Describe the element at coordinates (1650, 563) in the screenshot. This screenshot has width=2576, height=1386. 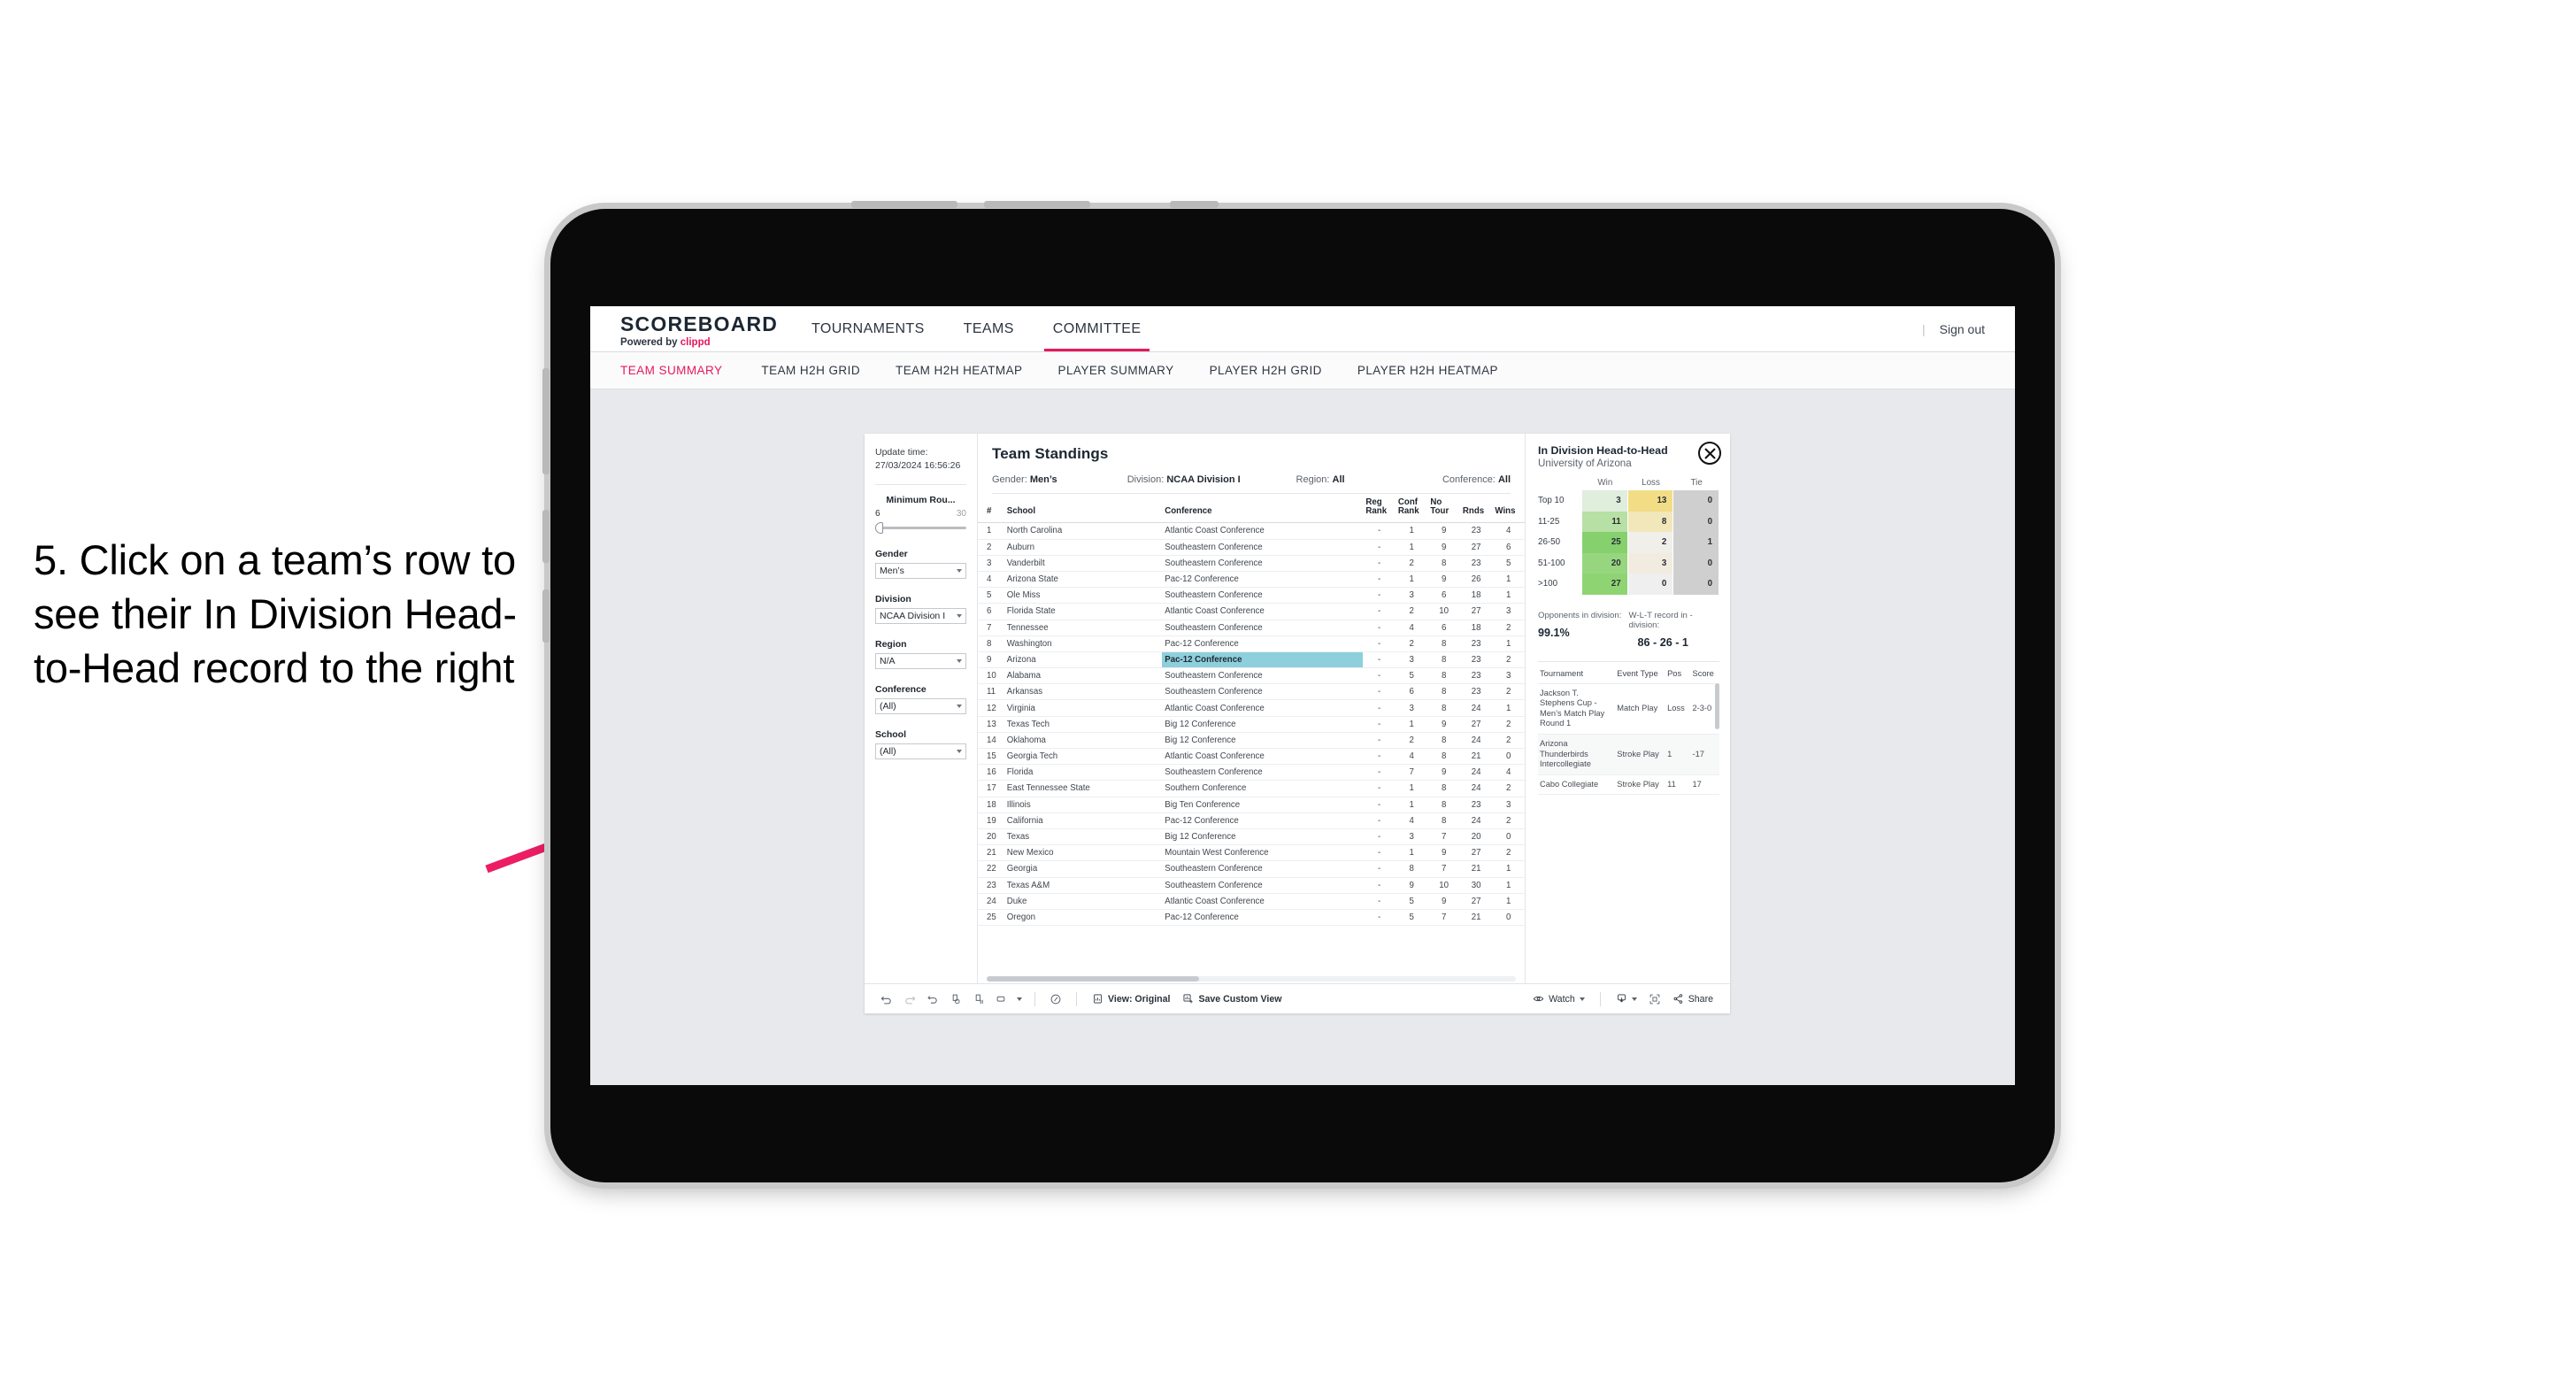
I see `h2h-cell-loss: 3` at that location.